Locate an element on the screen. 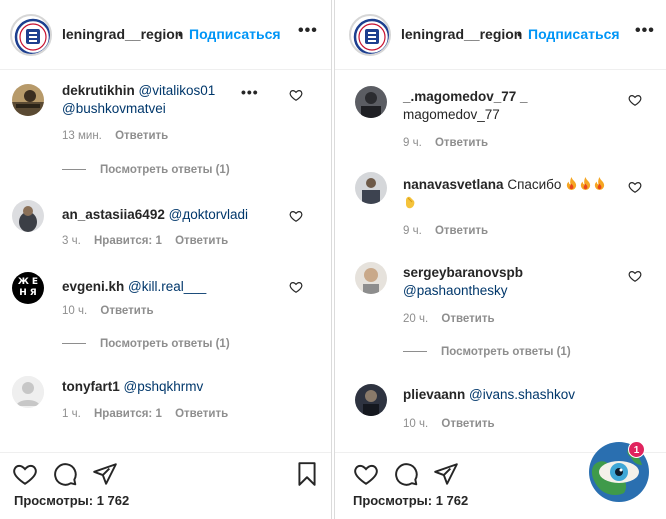  comment-item: plievaann @ivans.shashkov 10 ч. Ответить is located at coordinates (500, 412).